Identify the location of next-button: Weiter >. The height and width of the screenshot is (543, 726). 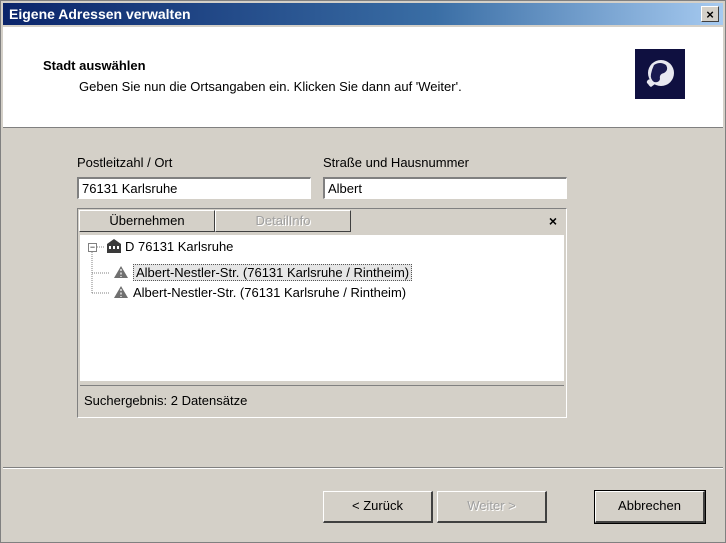
(492, 507).